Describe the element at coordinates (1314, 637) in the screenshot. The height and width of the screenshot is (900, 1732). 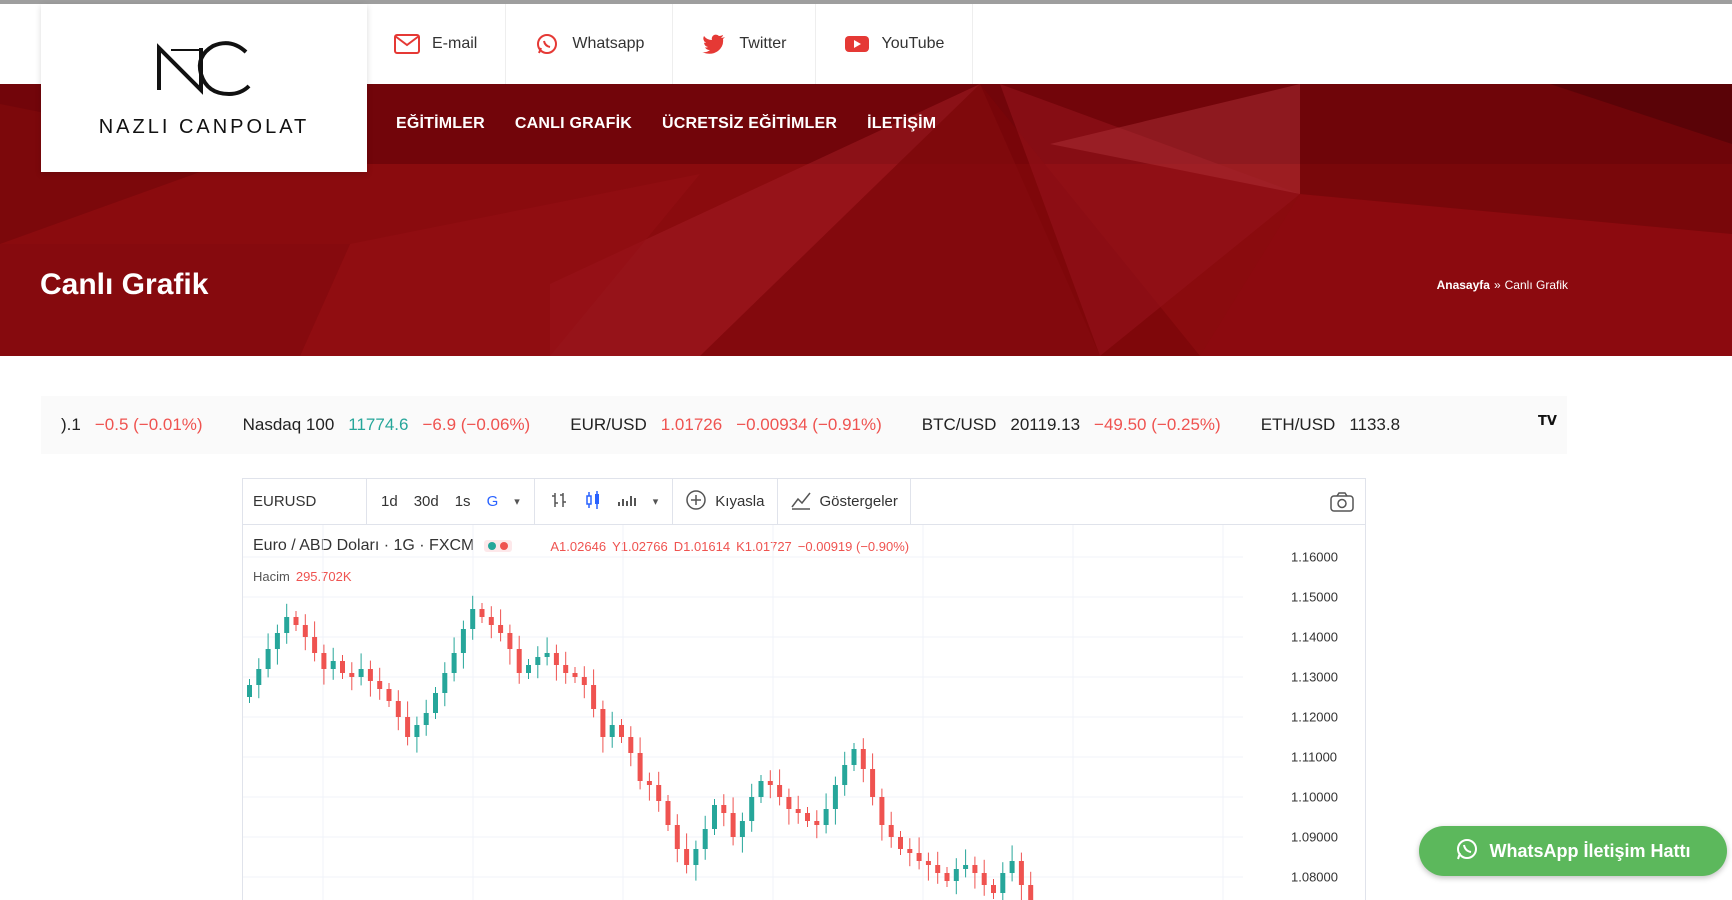
I see `y-tick-label: 1.14000` at that location.